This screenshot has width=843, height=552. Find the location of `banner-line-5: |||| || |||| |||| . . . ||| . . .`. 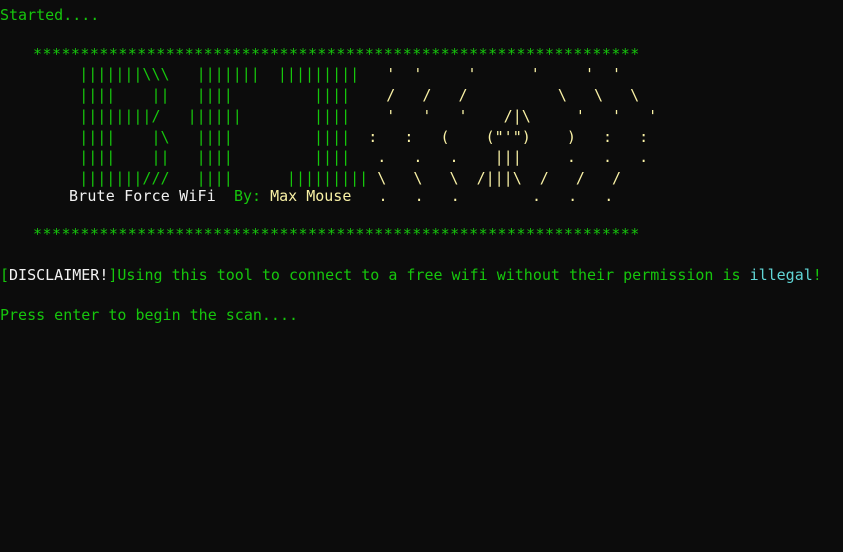

banner-line-5: |||| || |||| |||| . . . ||| . . . is located at coordinates (332, 157).